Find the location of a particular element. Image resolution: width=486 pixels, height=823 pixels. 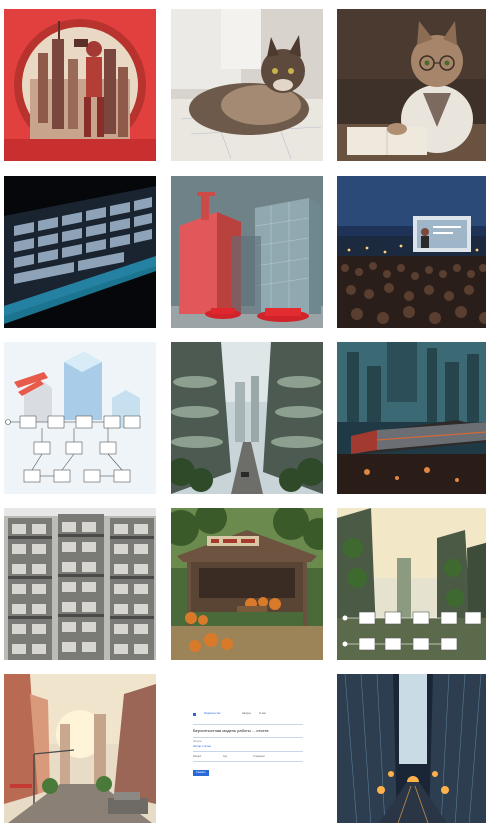

nav-link-authors: Авторы is located at coordinates (246, 714).